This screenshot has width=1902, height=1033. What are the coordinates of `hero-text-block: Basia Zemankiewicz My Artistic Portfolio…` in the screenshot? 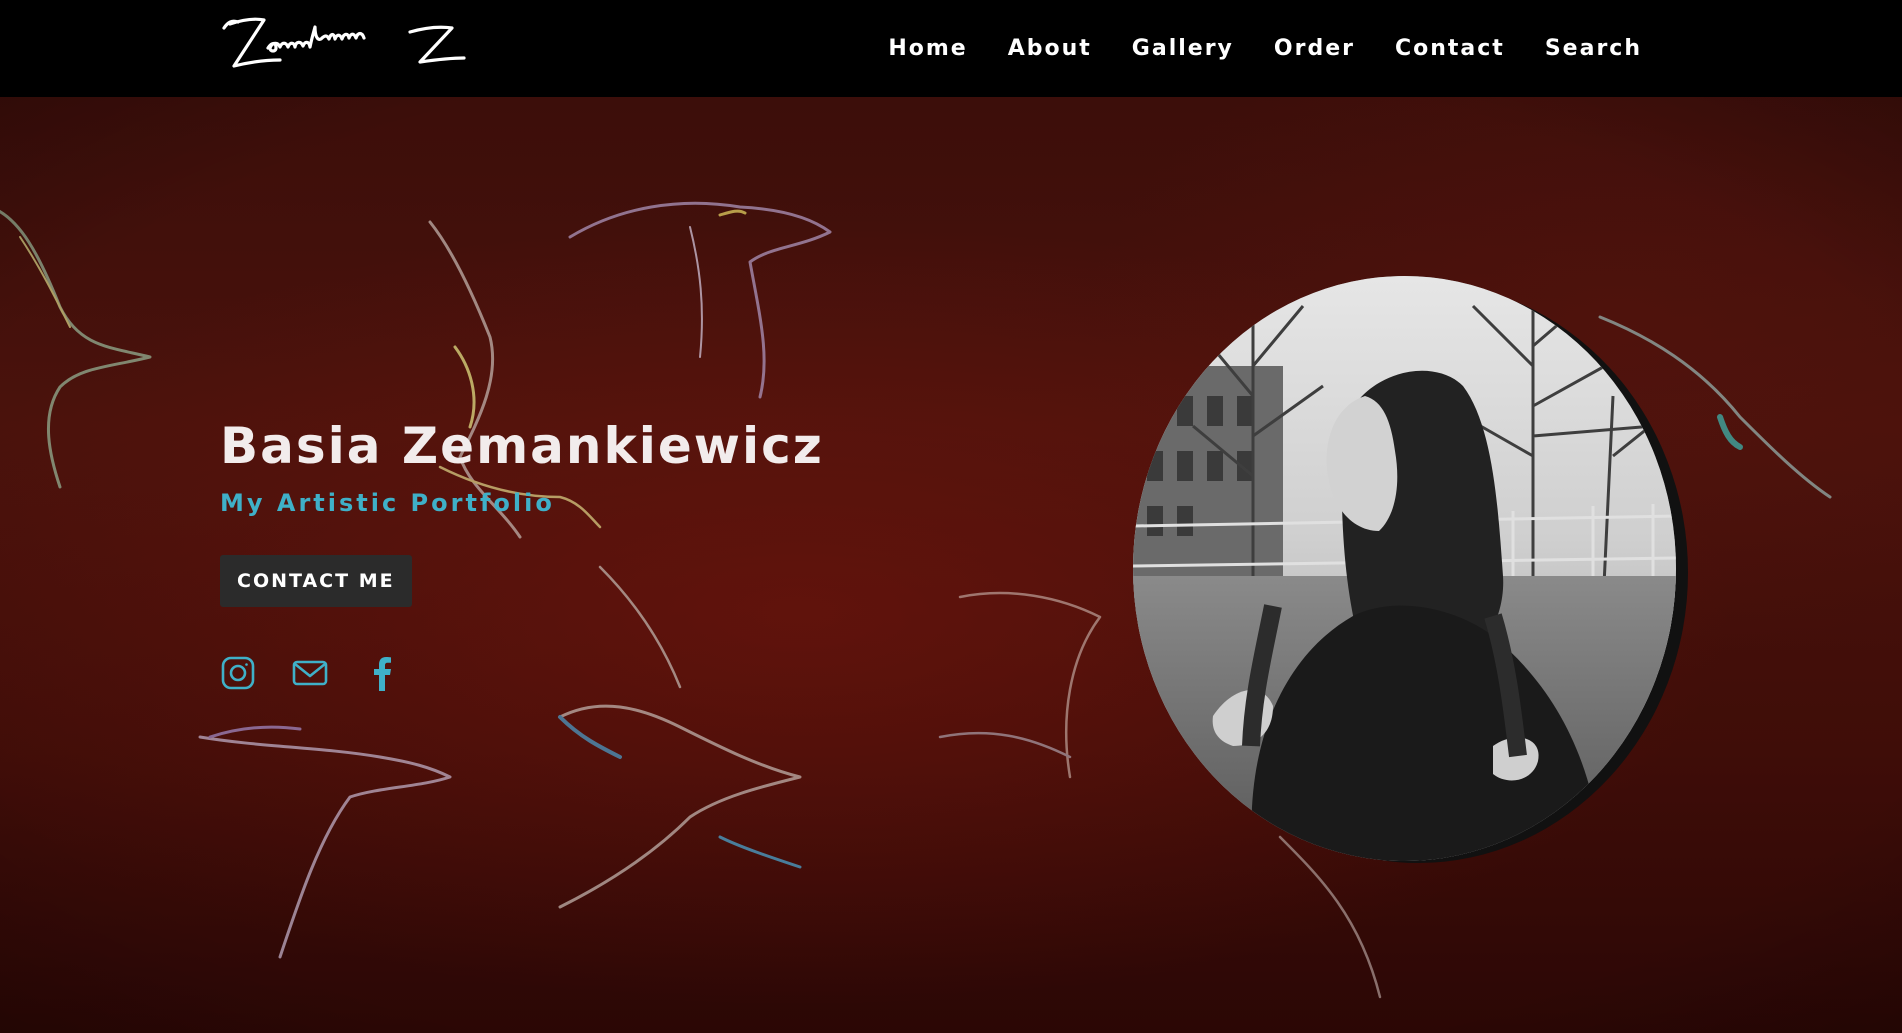 It's located at (522, 554).